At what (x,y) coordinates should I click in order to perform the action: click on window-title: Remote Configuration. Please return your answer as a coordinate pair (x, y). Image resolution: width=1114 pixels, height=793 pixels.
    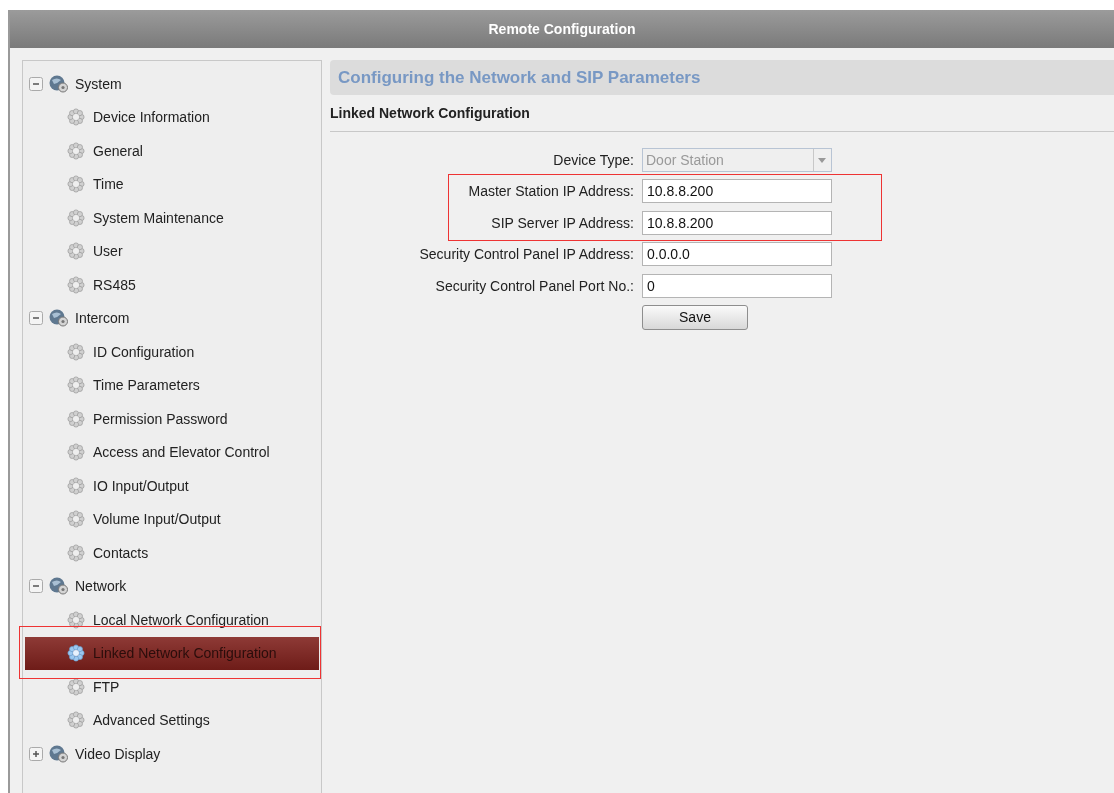
    Looking at the image, I should click on (562, 29).